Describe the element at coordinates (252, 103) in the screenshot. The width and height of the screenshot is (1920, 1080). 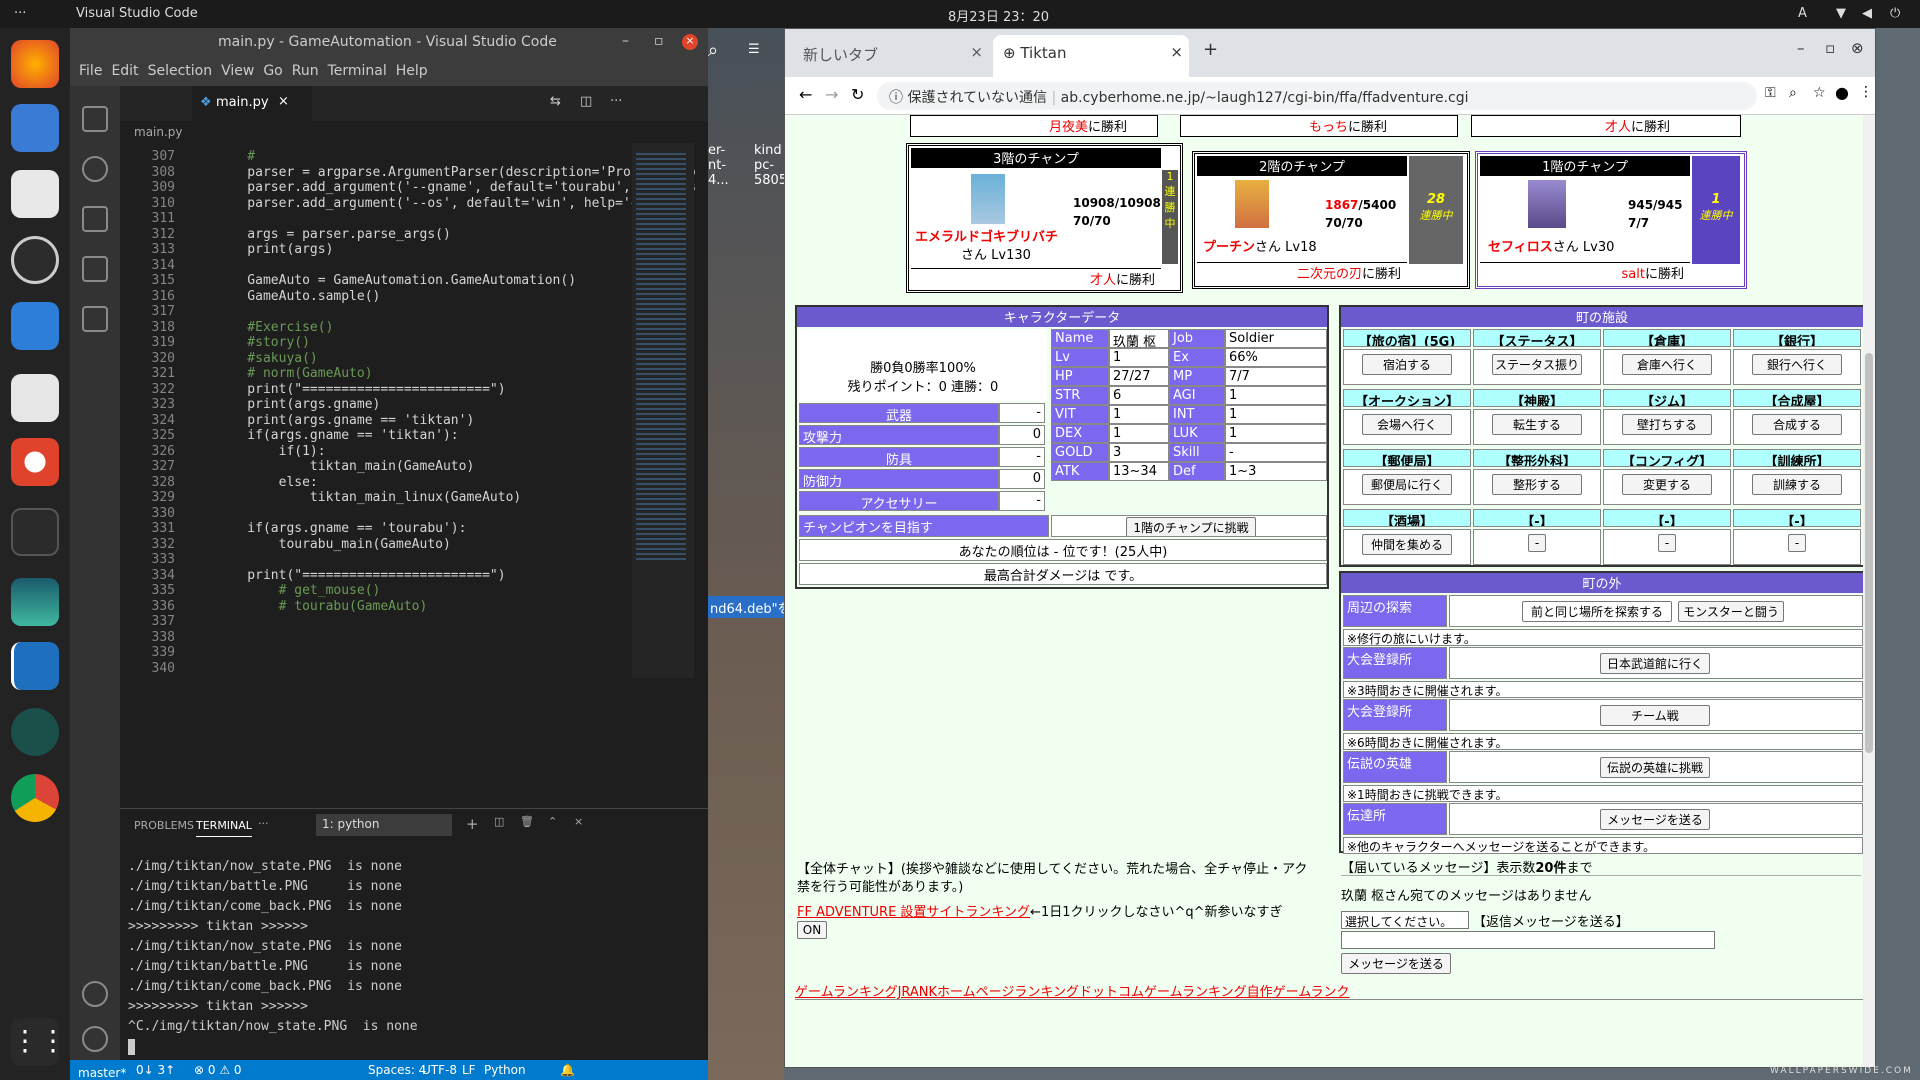
I see `tab-main-py: ❖ main.py ×` at that location.